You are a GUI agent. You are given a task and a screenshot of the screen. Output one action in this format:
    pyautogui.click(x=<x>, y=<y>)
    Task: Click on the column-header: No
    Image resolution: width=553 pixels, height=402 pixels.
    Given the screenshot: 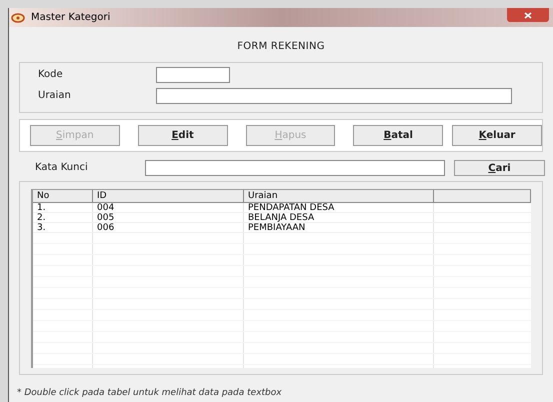 What is the action you would take?
    pyautogui.click(x=63, y=196)
    